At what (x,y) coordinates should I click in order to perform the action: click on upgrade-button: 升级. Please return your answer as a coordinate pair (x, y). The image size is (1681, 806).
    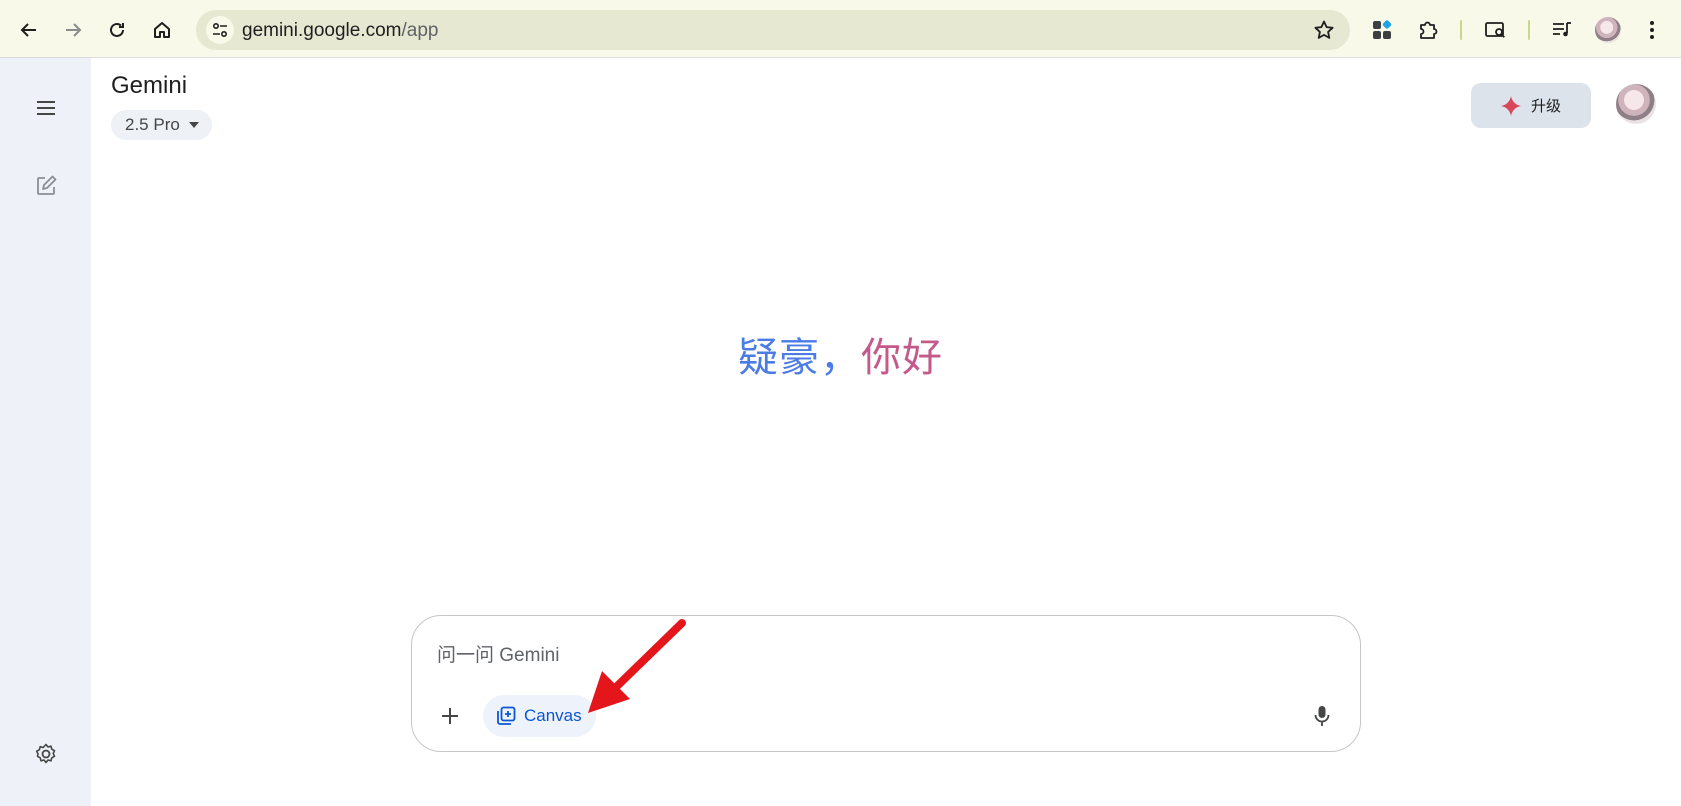
    Looking at the image, I should click on (1531, 105).